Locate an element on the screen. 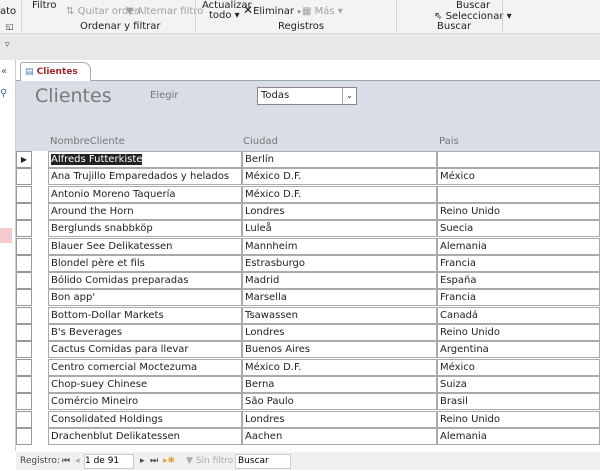 The width and height of the screenshot is (600, 471). cell-ciudad: Mannheim is located at coordinates (339, 246).